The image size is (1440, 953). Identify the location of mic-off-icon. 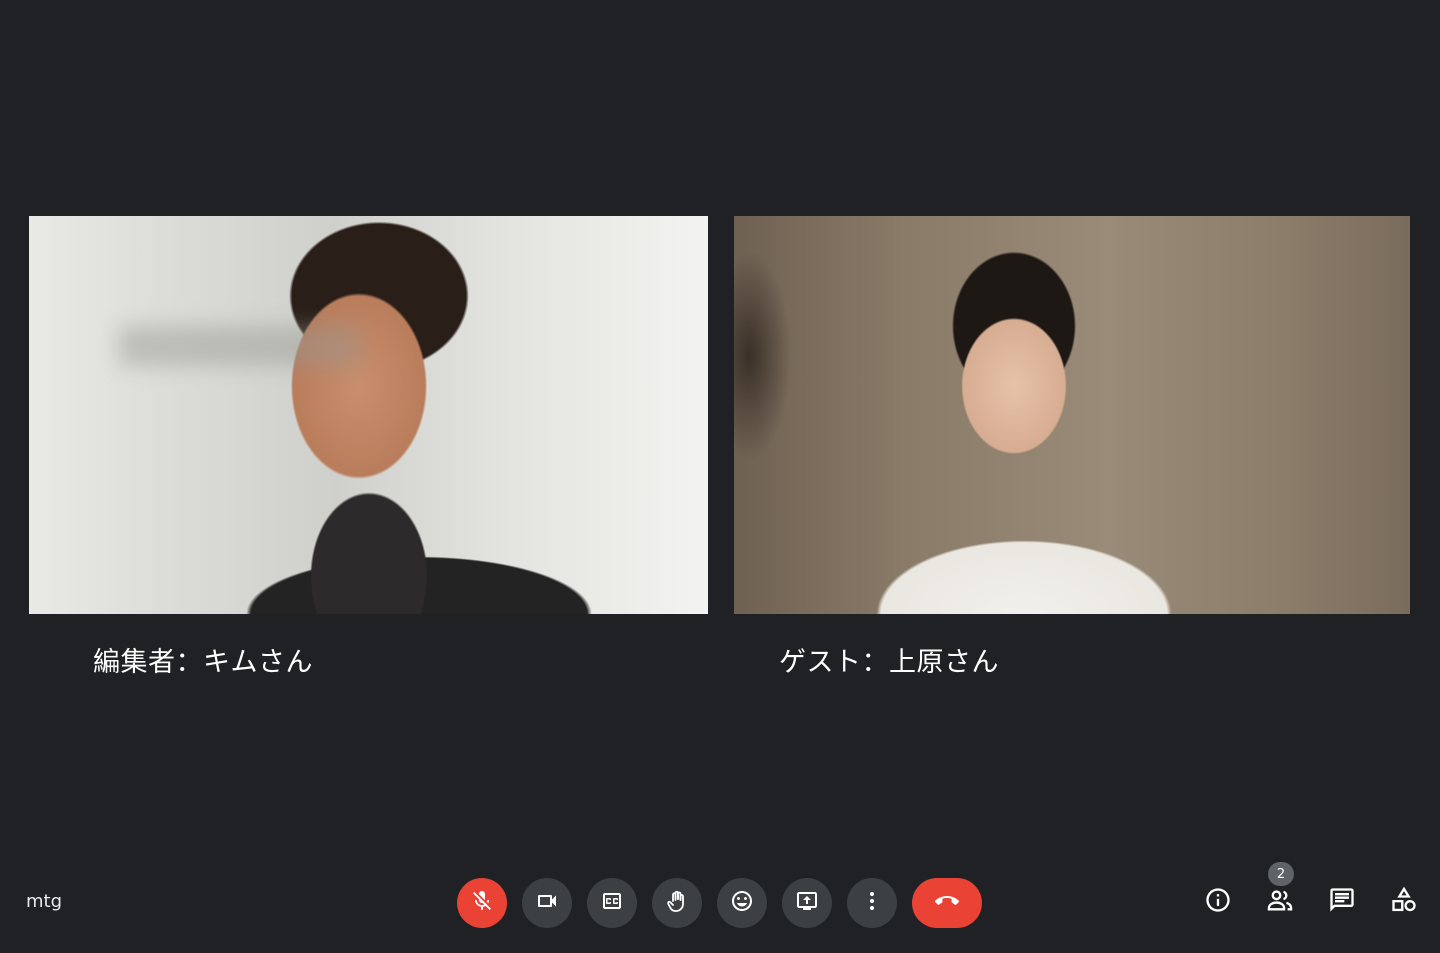
(482, 903).